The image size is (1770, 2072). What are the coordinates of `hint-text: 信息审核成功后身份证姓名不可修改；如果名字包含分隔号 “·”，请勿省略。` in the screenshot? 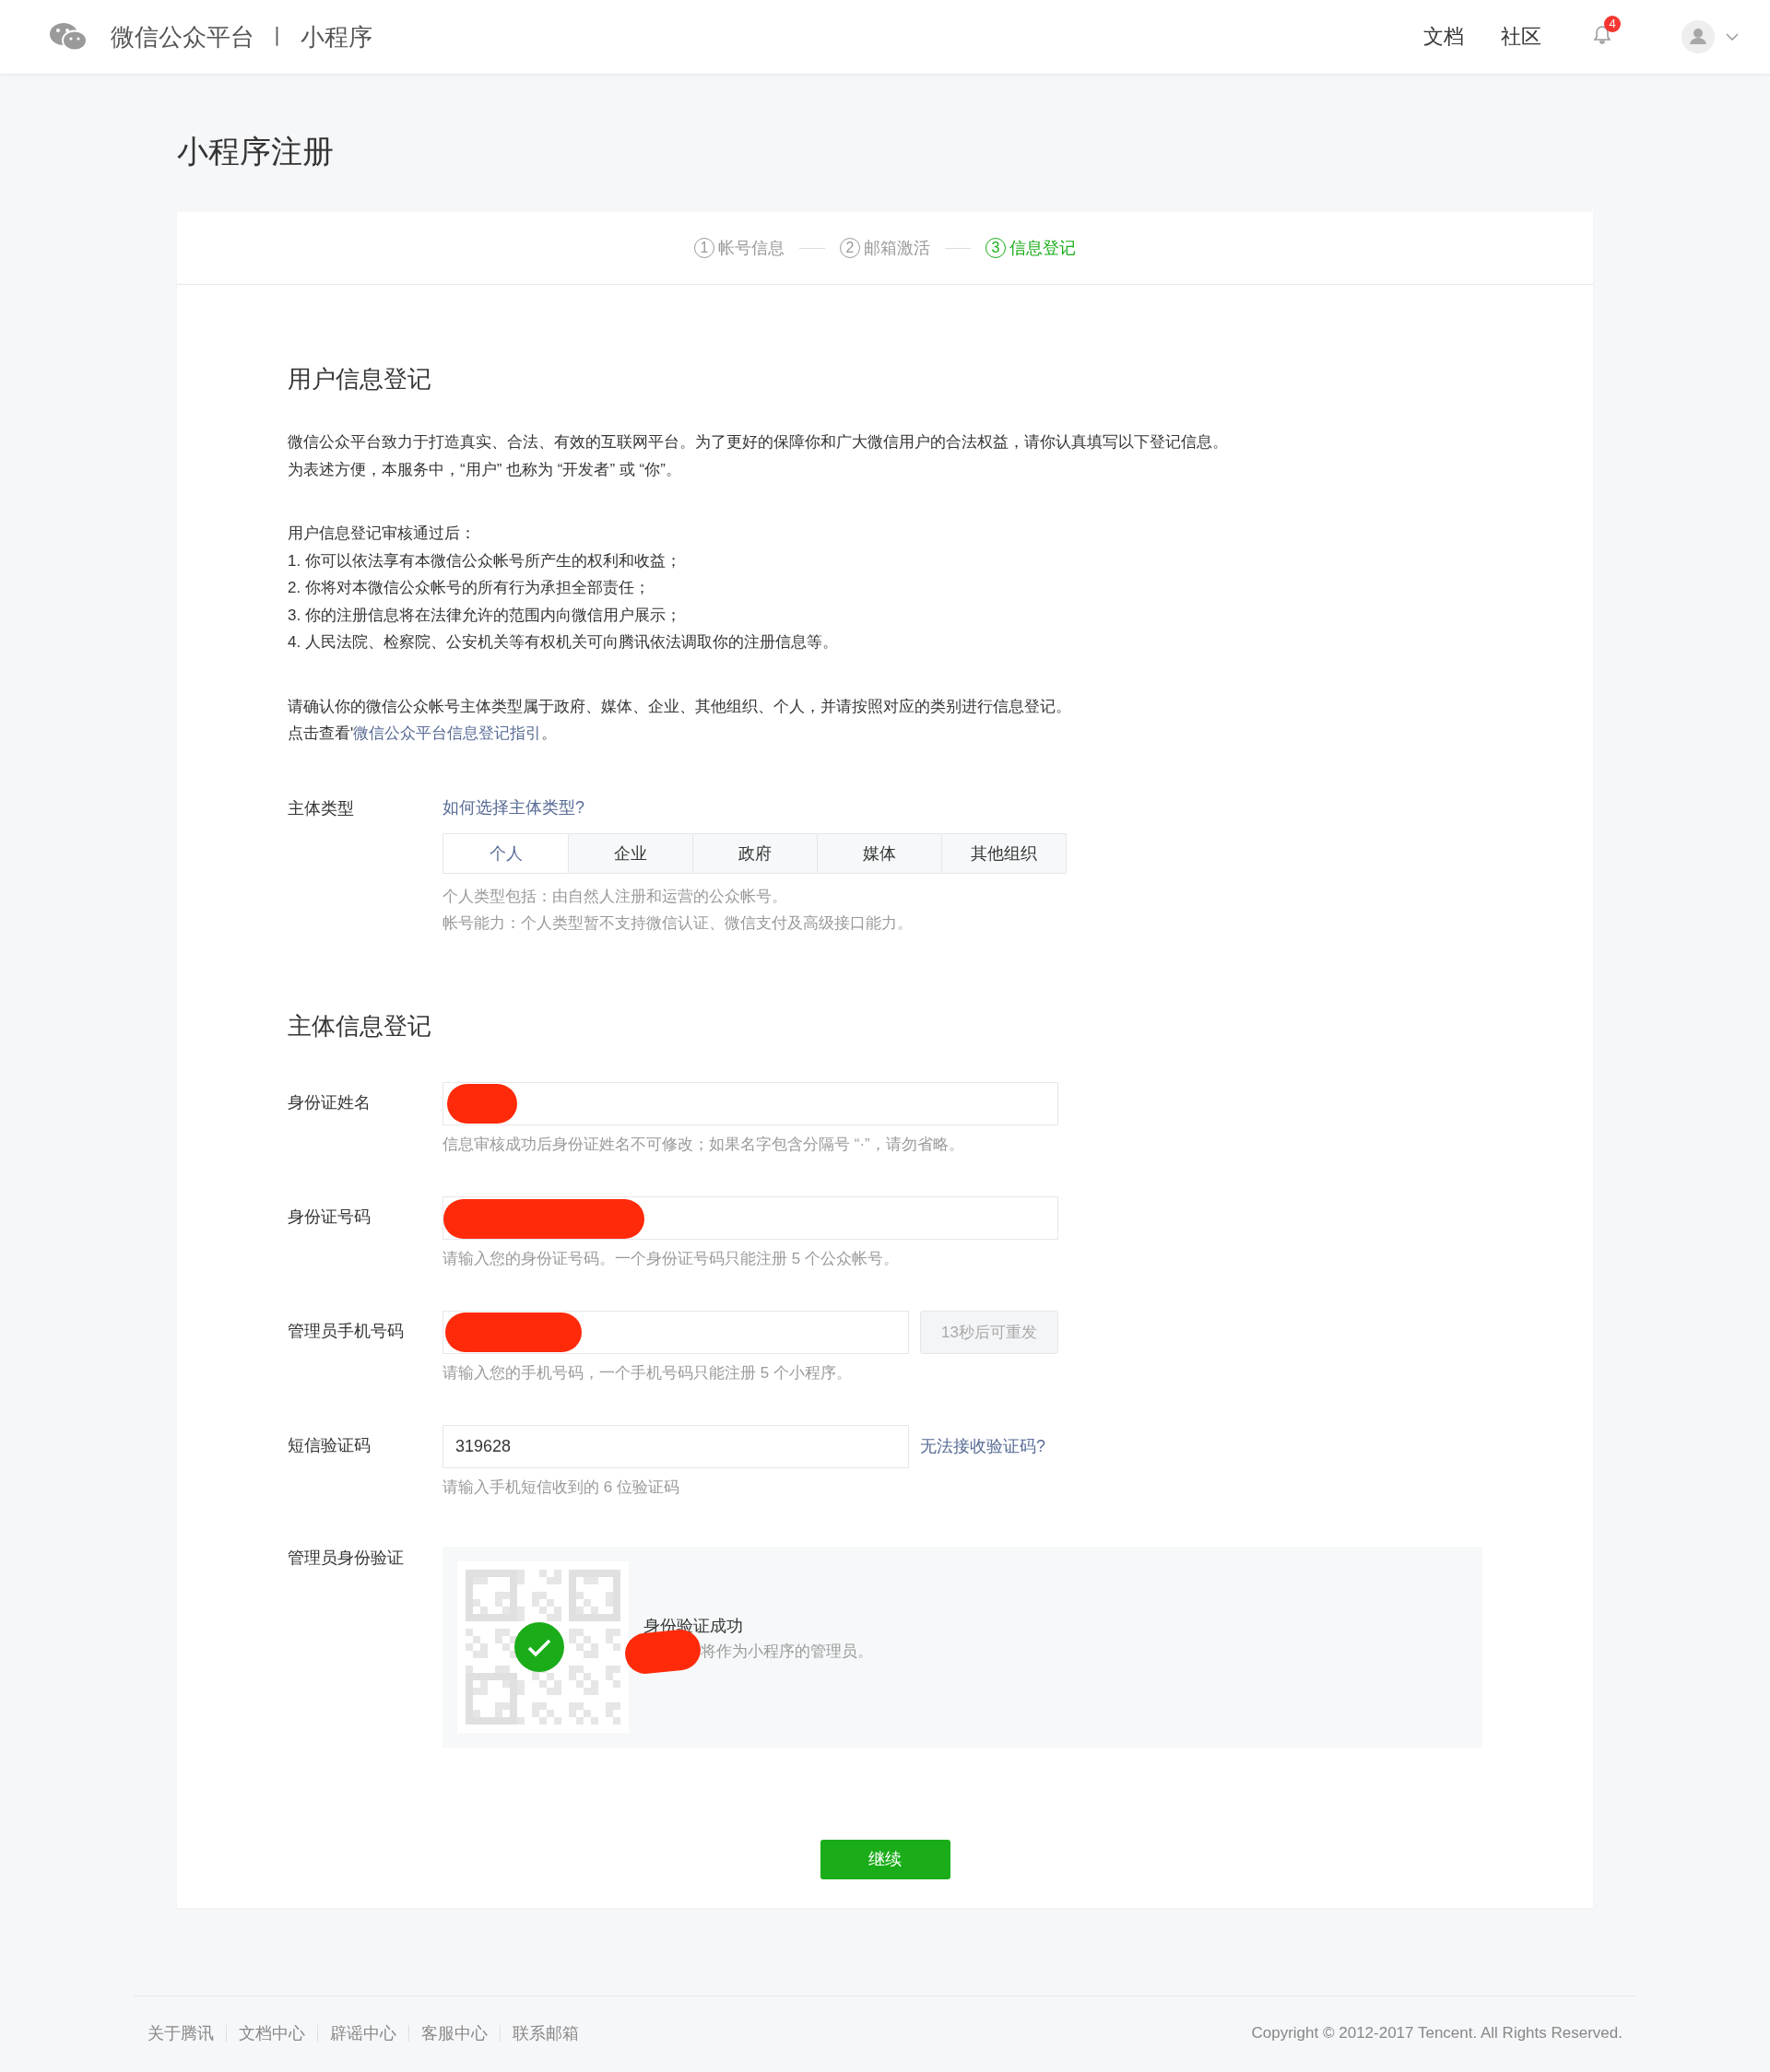 It's located at (703, 1144).